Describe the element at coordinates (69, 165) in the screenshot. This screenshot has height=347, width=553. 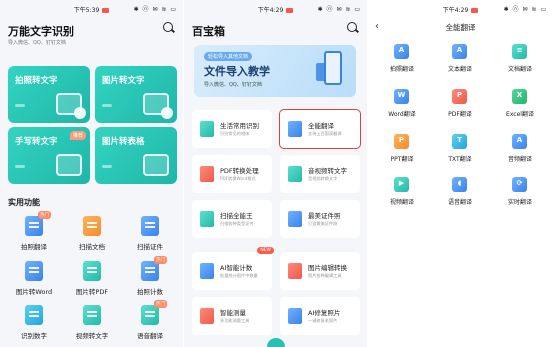
I see `handwriting-icon` at that location.